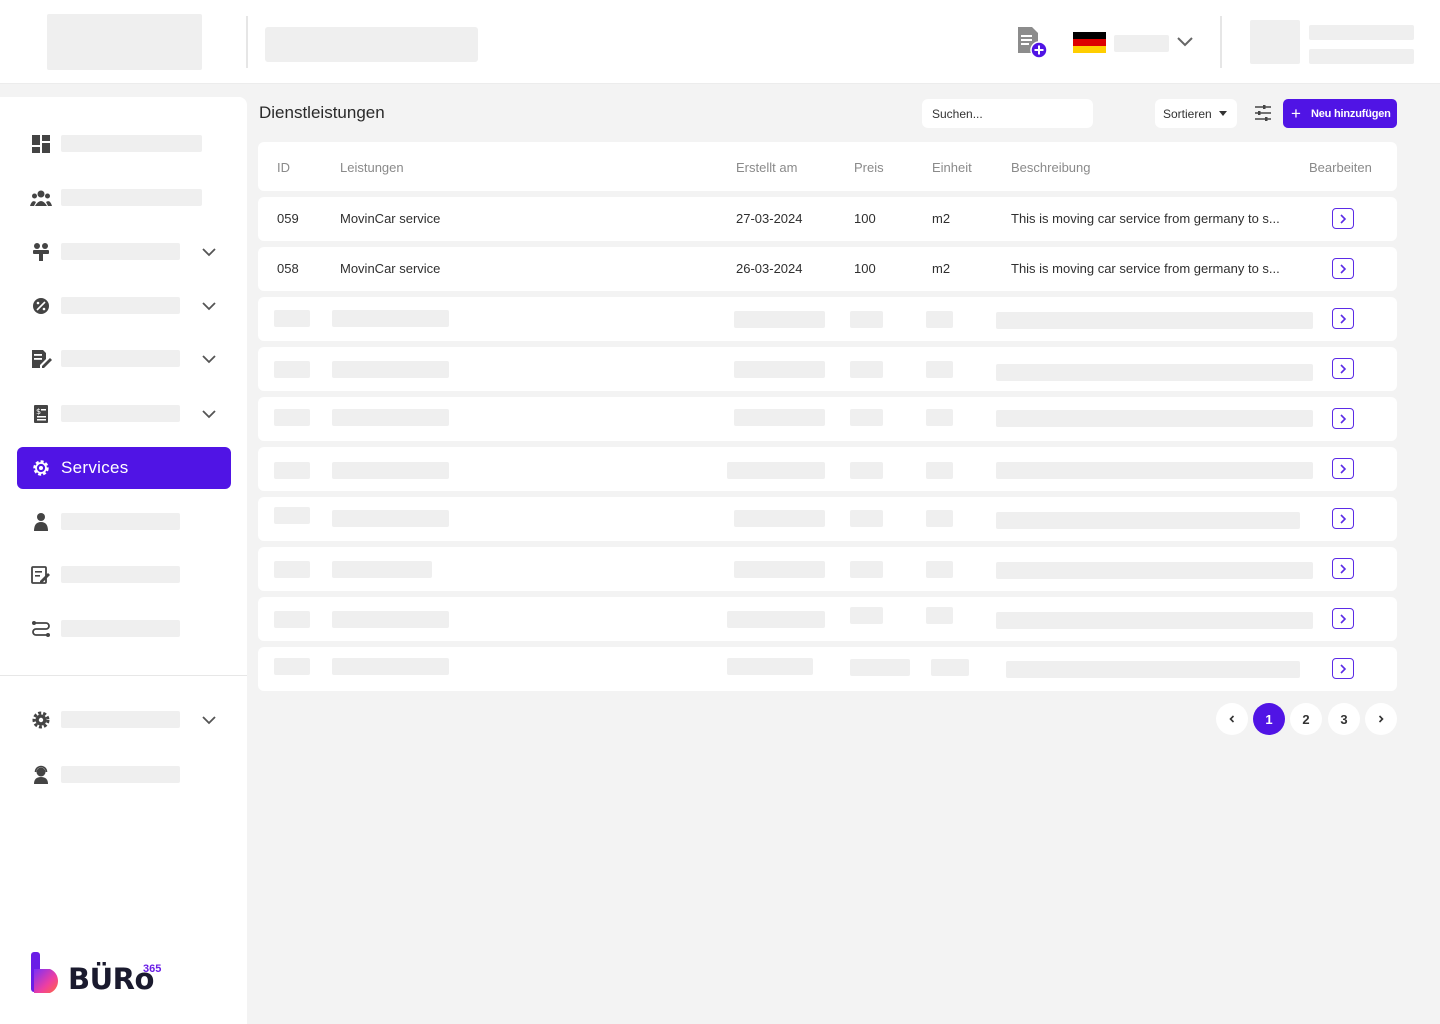 The height and width of the screenshot is (1024, 1440). What do you see at coordinates (41, 468) in the screenshot?
I see `service-gear-icon` at bounding box center [41, 468].